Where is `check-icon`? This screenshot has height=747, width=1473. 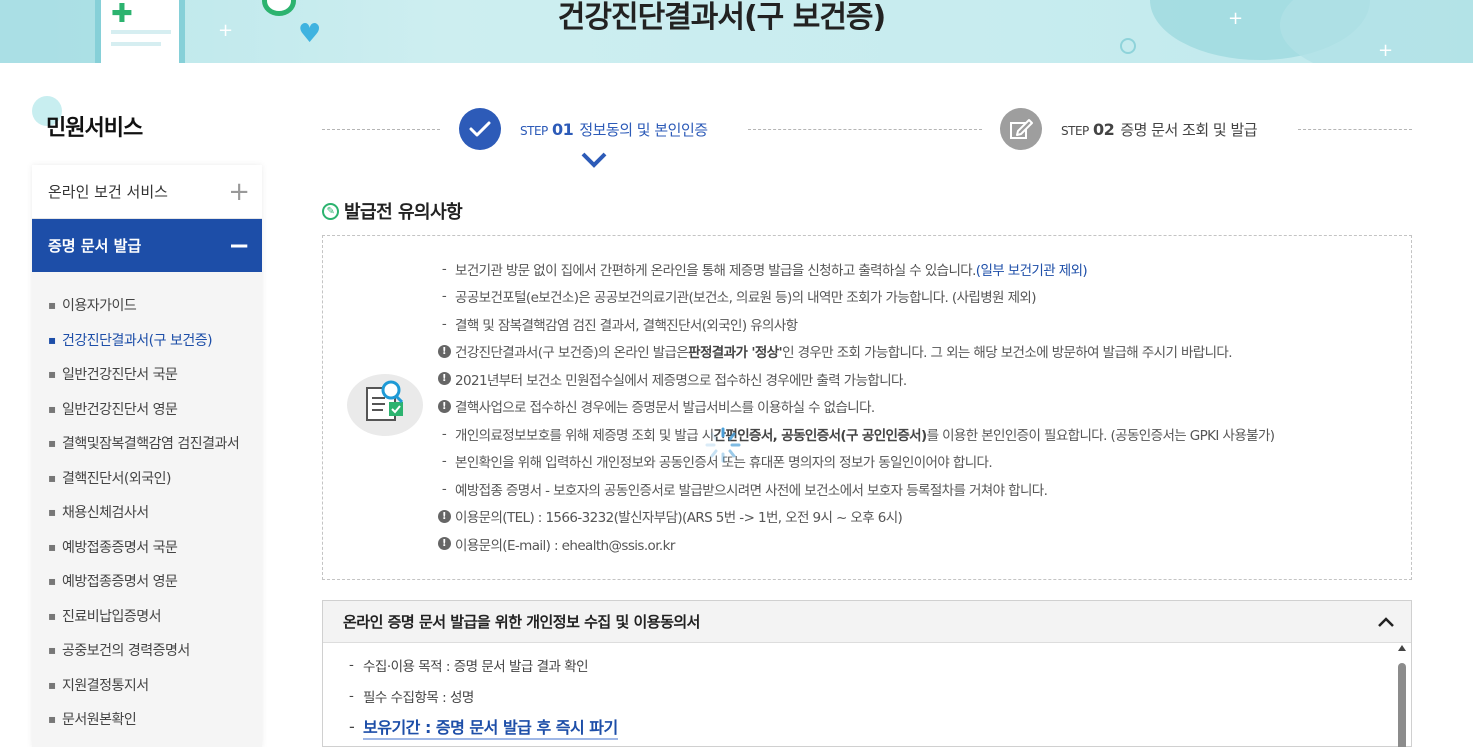
check-icon is located at coordinates (480, 129).